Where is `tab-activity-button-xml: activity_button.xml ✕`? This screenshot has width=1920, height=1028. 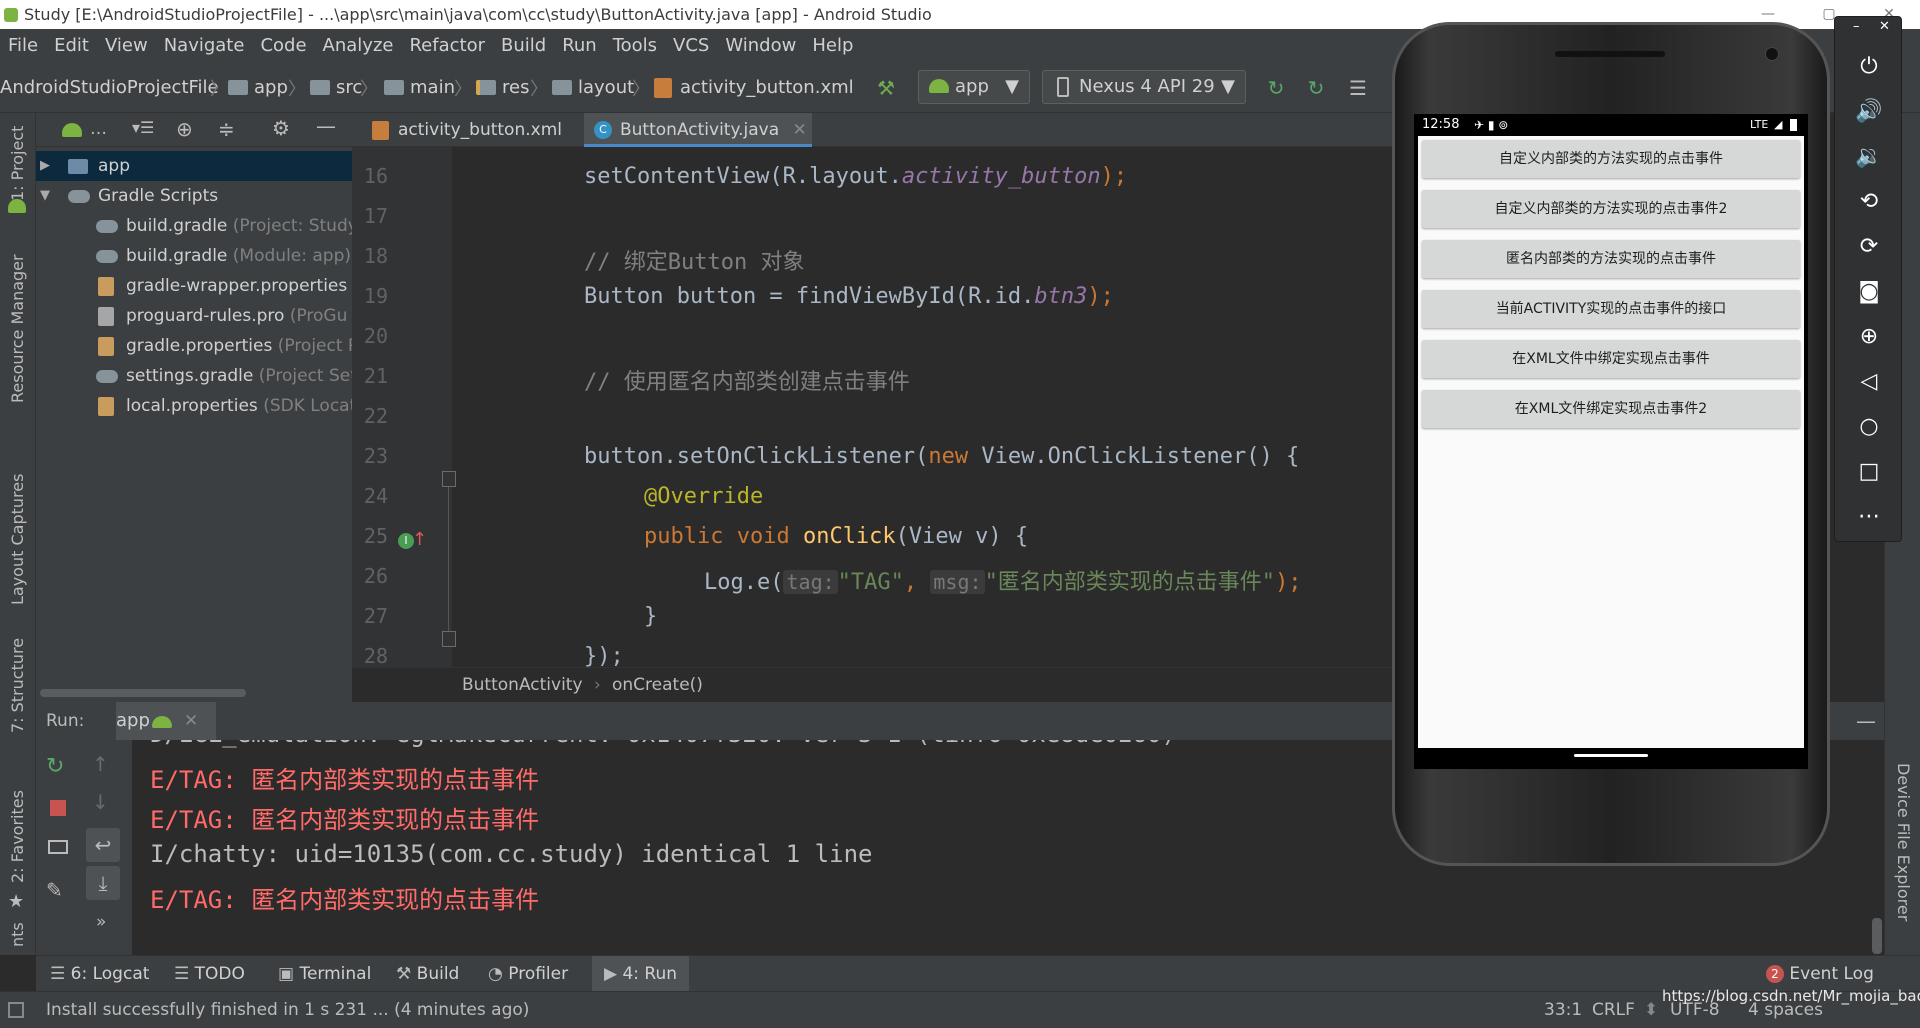 tab-activity-button-xml: activity_button.xml ✕ is located at coordinates (471, 143).